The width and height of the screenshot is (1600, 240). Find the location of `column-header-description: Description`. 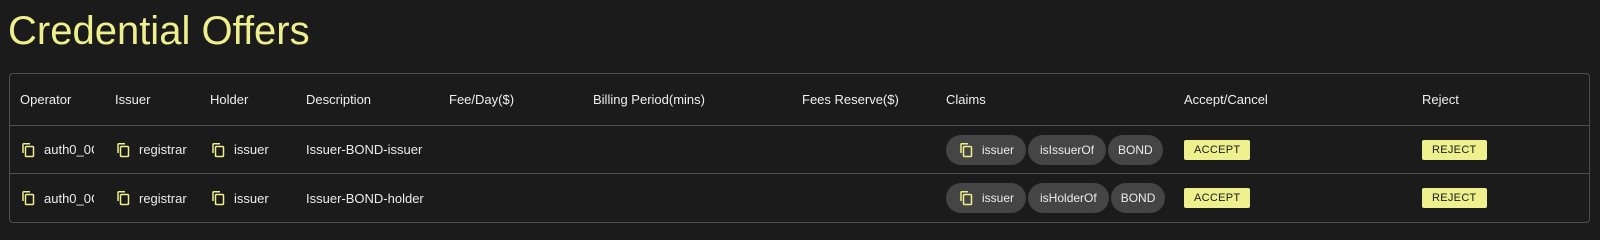

column-header-description: Description is located at coordinates (376, 99).